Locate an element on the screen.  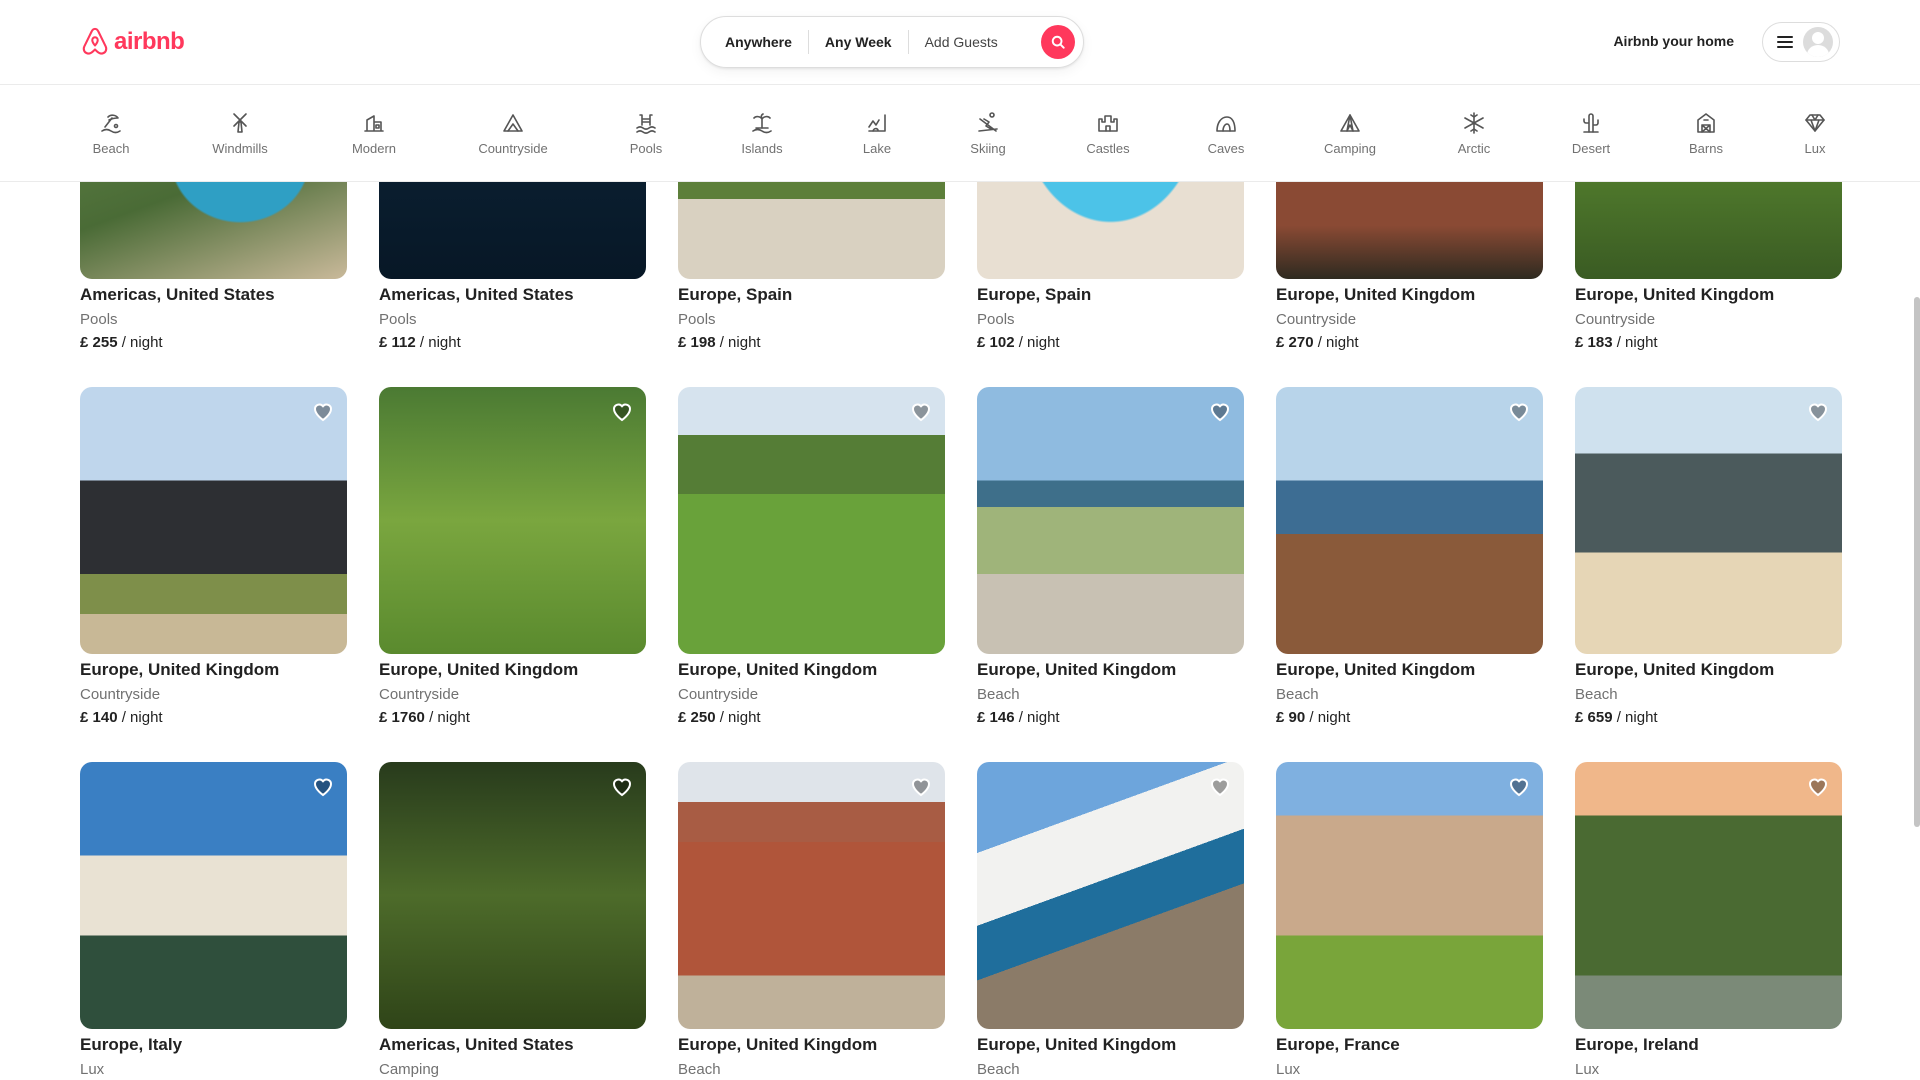
category-lux: Lux is located at coordinates (1815, 133).